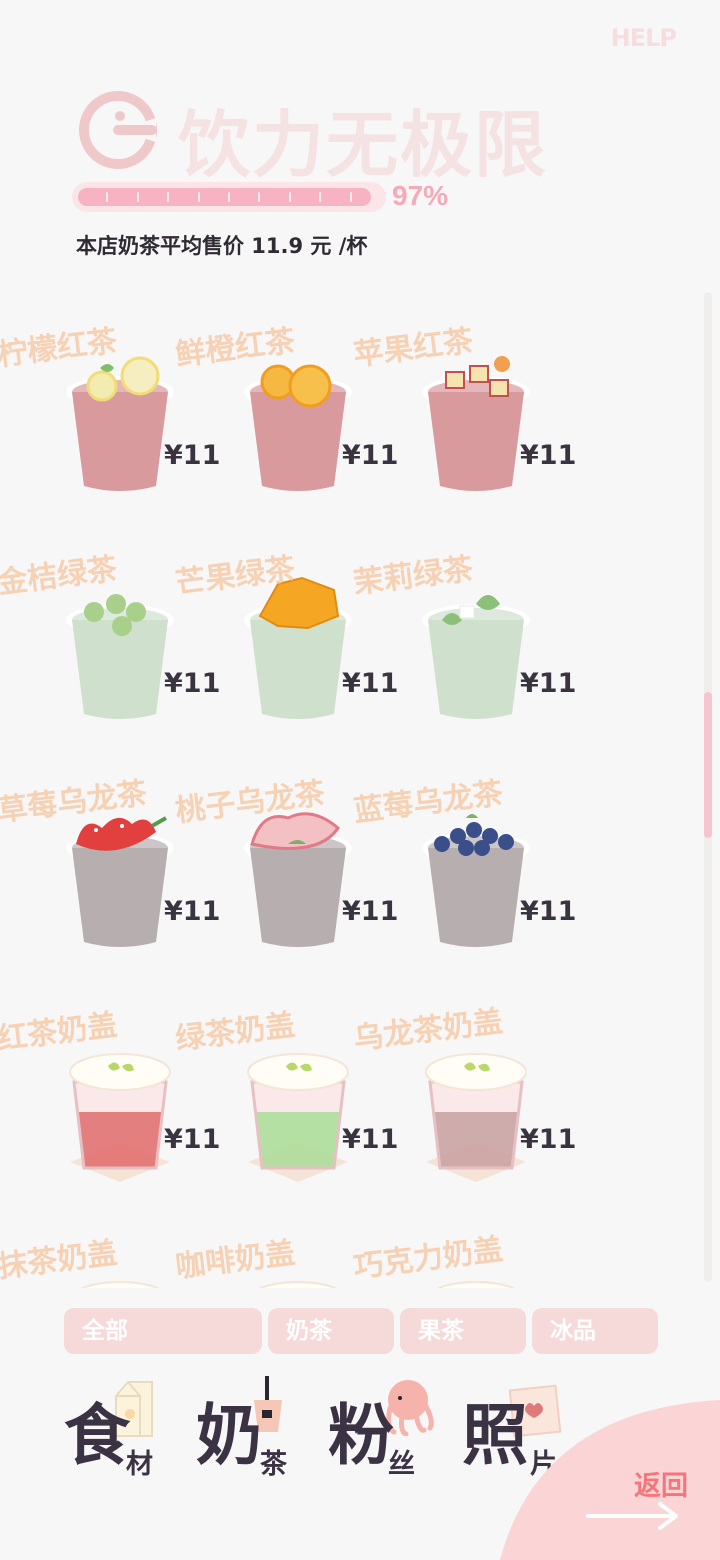 The width and height of the screenshot is (720, 1560). What do you see at coordinates (401, 1464) in the screenshot?
I see `nav-fans-small: 丝` at bounding box center [401, 1464].